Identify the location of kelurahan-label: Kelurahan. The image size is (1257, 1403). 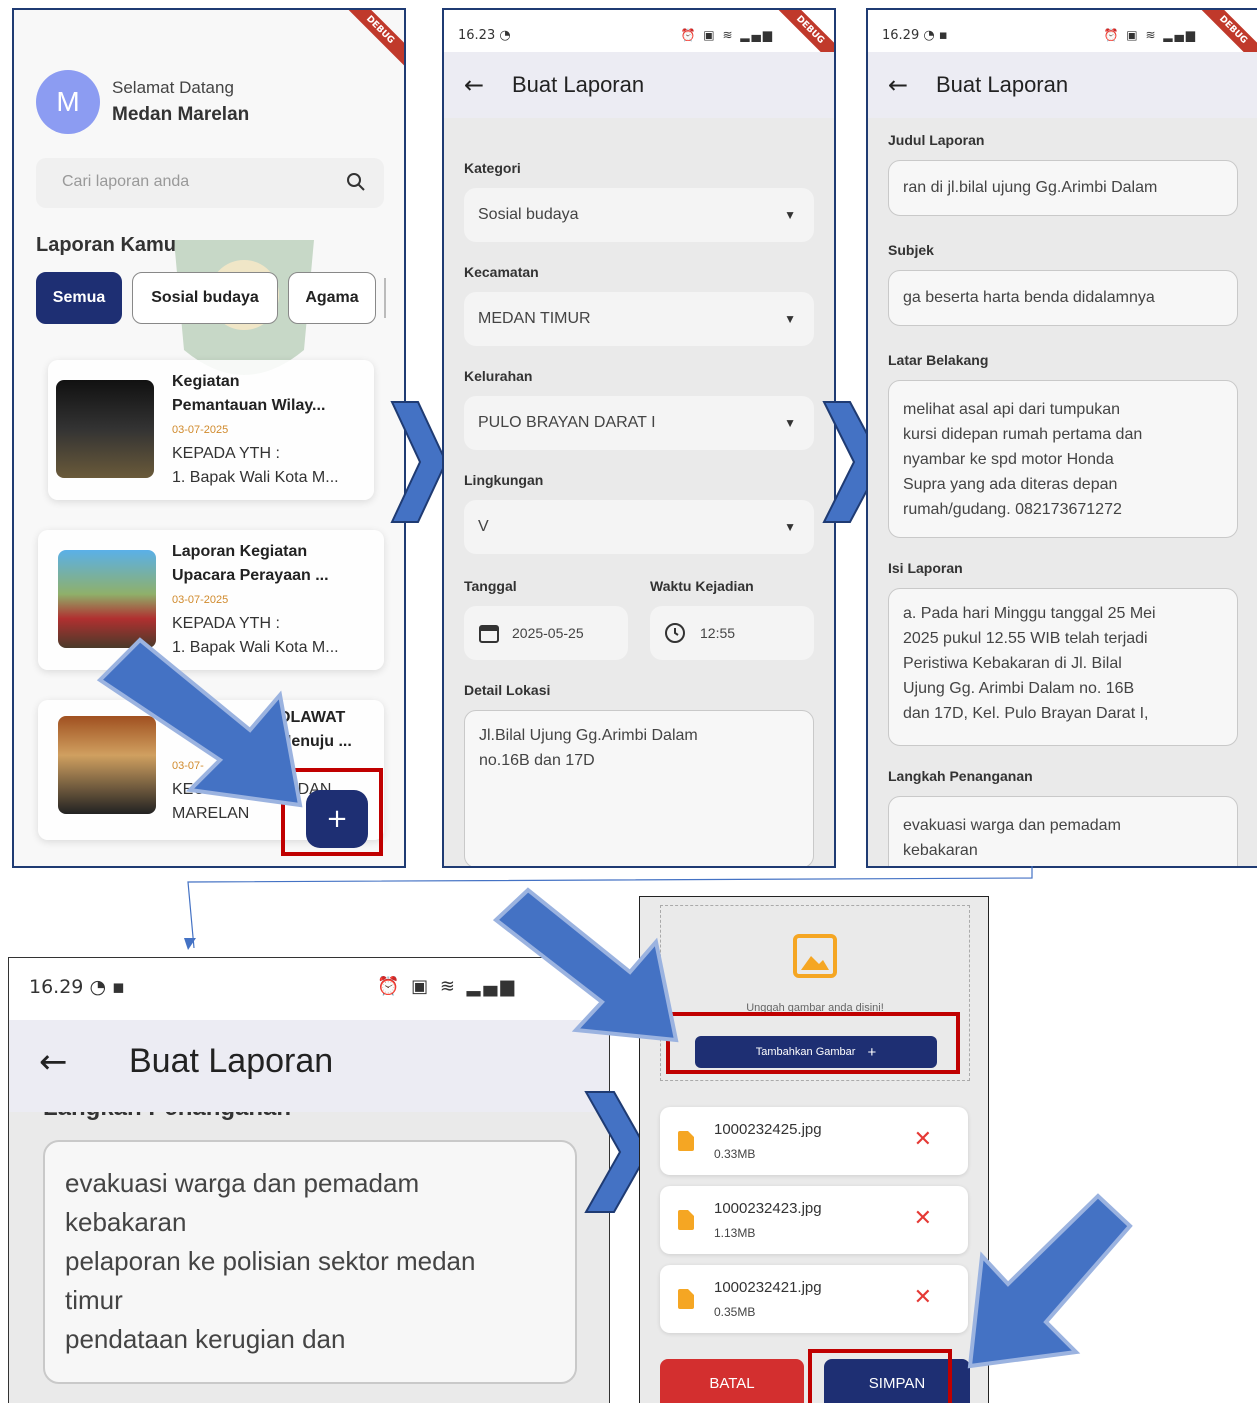
(498, 376).